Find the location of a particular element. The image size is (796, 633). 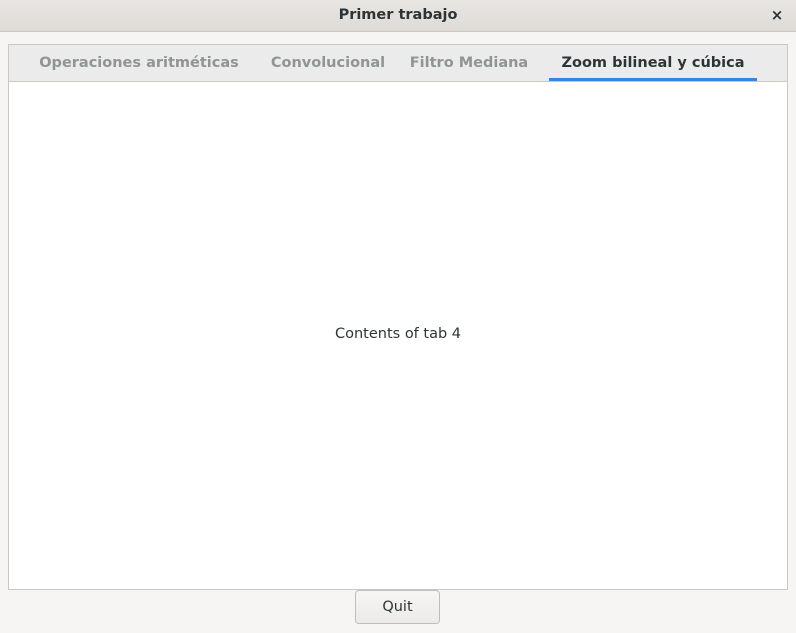

close-icon: × is located at coordinates (777, 15).